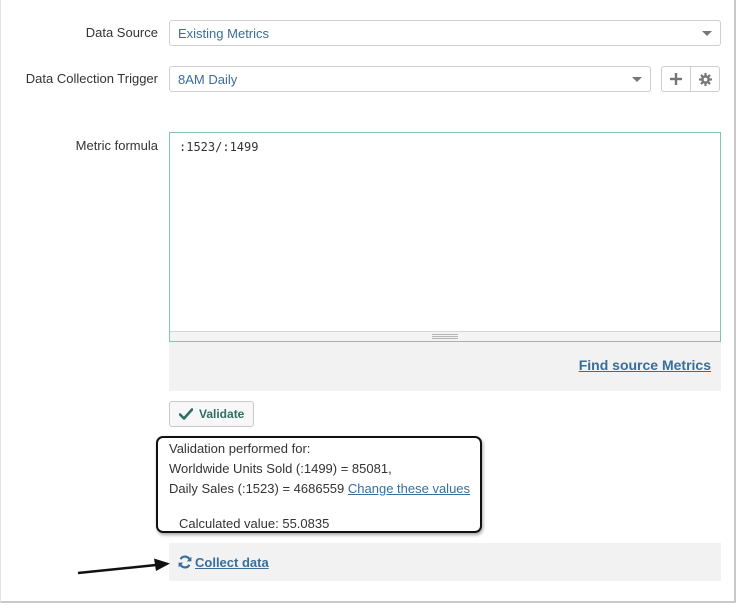 The image size is (739, 606). I want to click on trigger-actions, so click(690, 79).